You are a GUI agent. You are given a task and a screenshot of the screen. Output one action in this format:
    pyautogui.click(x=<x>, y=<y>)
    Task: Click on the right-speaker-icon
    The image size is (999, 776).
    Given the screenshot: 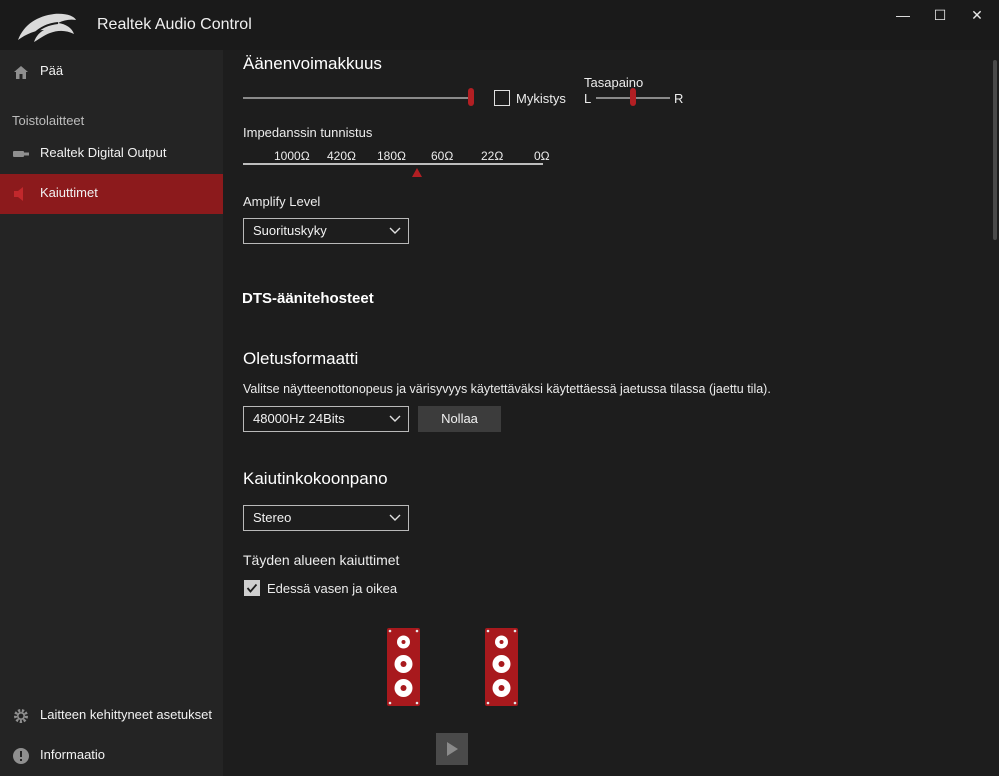 What is the action you would take?
    pyautogui.click(x=501, y=667)
    